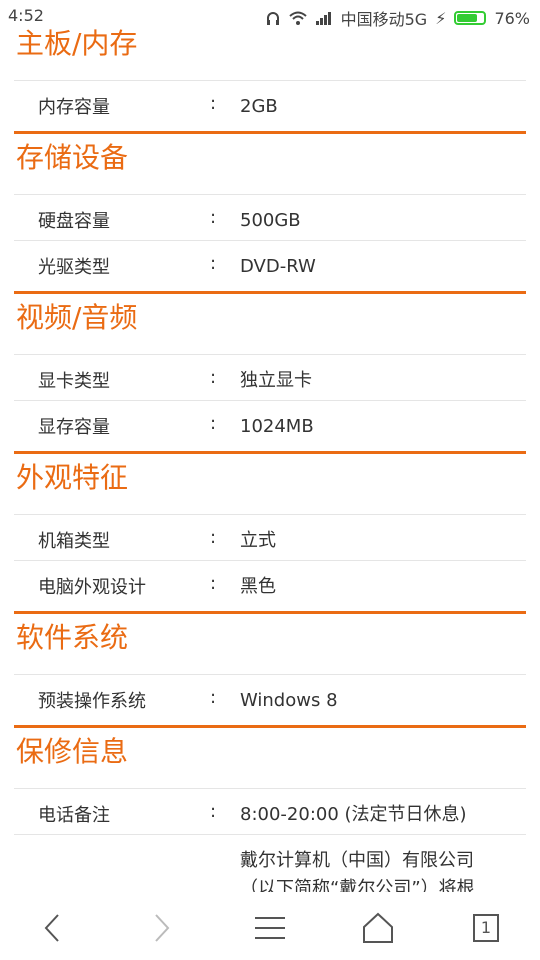 This screenshot has height=960, width=540. What do you see at coordinates (74, 815) in the screenshot?
I see `spec-label: 电话备注` at bounding box center [74, 815].